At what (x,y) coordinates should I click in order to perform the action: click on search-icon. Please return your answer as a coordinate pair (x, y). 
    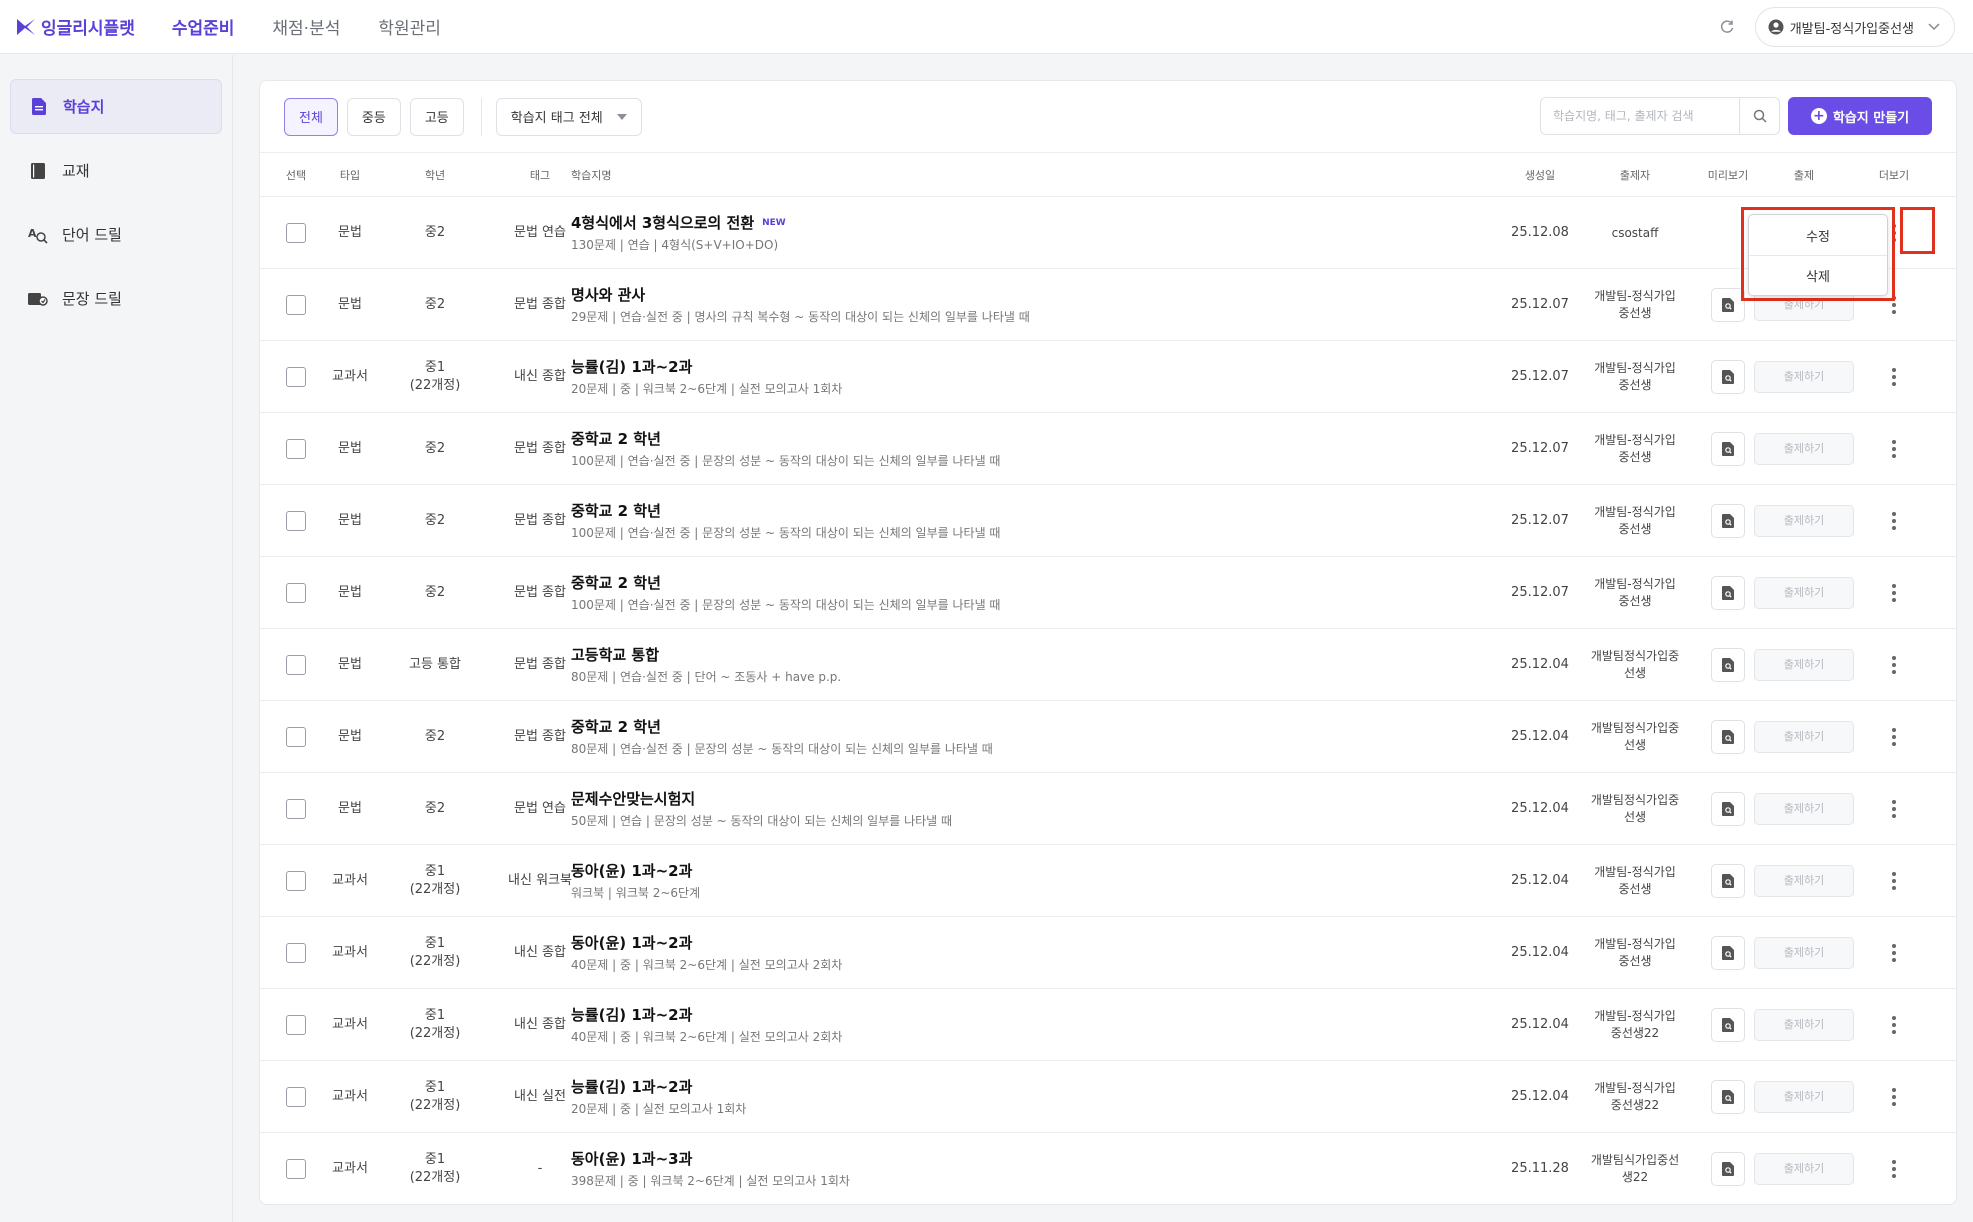
    Looking at the image, I should click on (1759, 116).